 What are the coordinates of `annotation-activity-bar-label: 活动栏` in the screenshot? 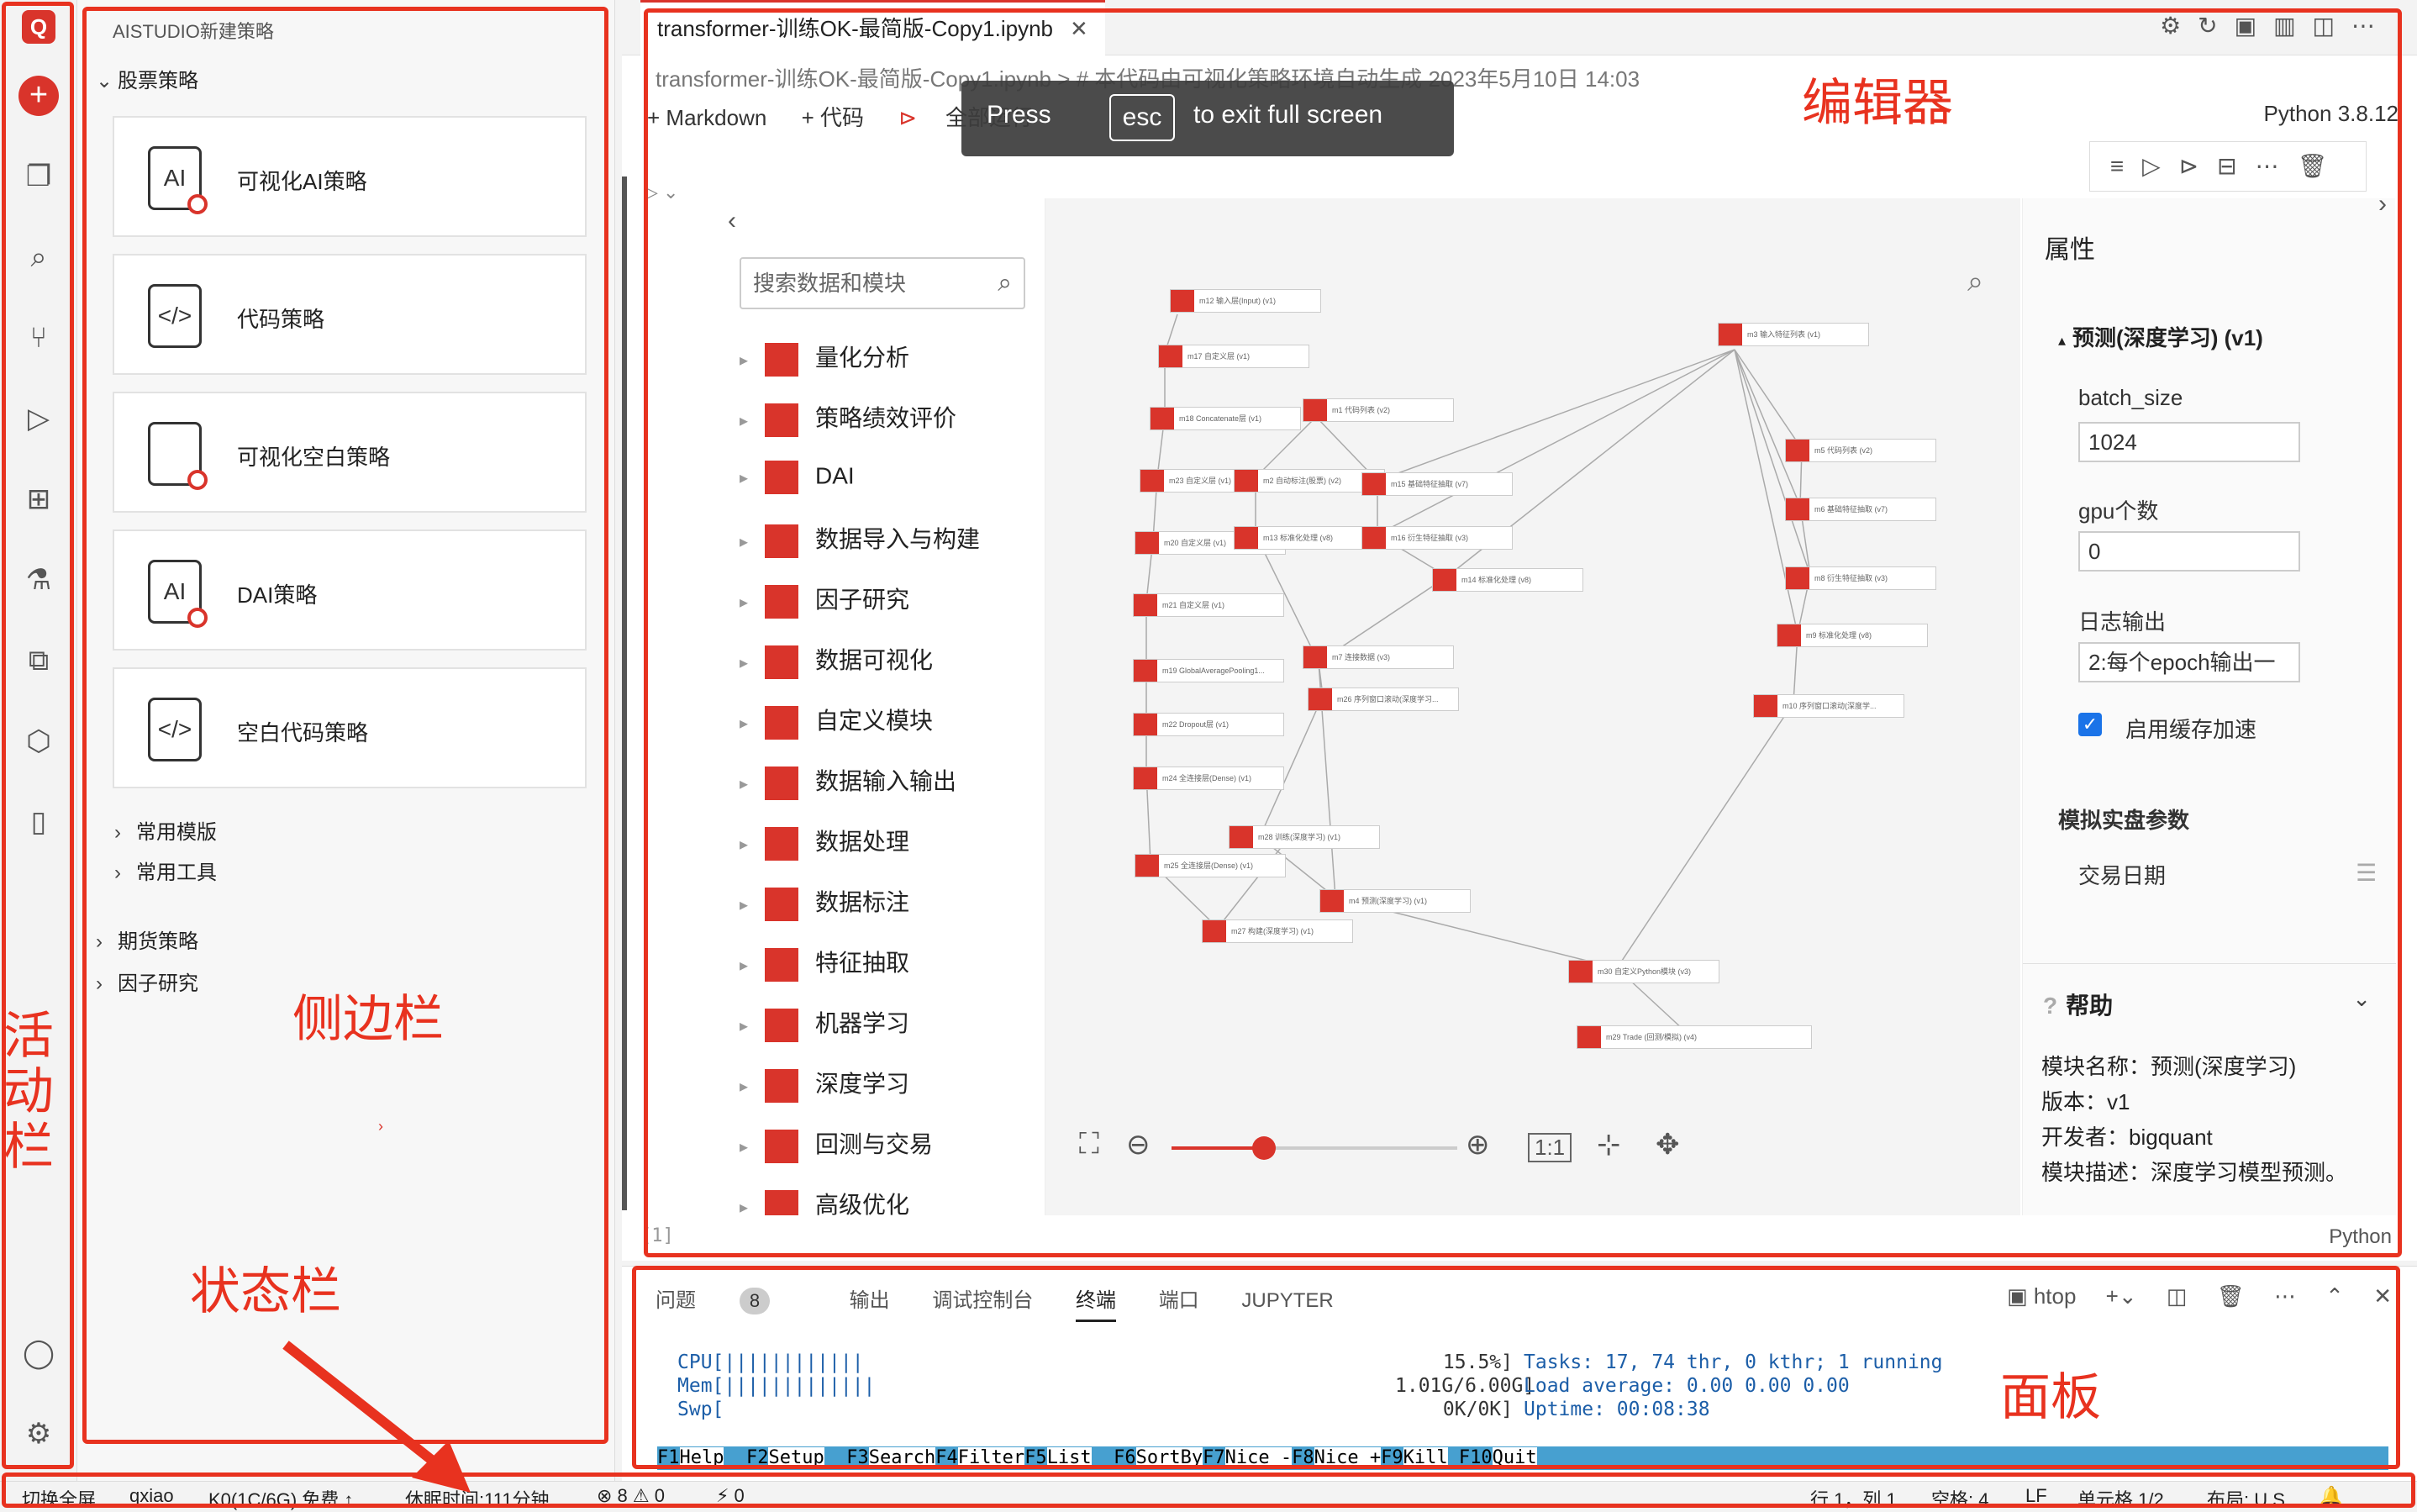 It's located at (28, 1091).